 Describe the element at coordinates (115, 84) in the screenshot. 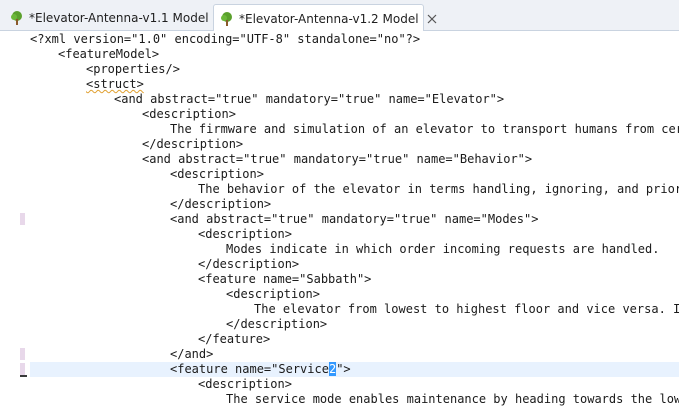

I see `code-line: <struct>` at that location.